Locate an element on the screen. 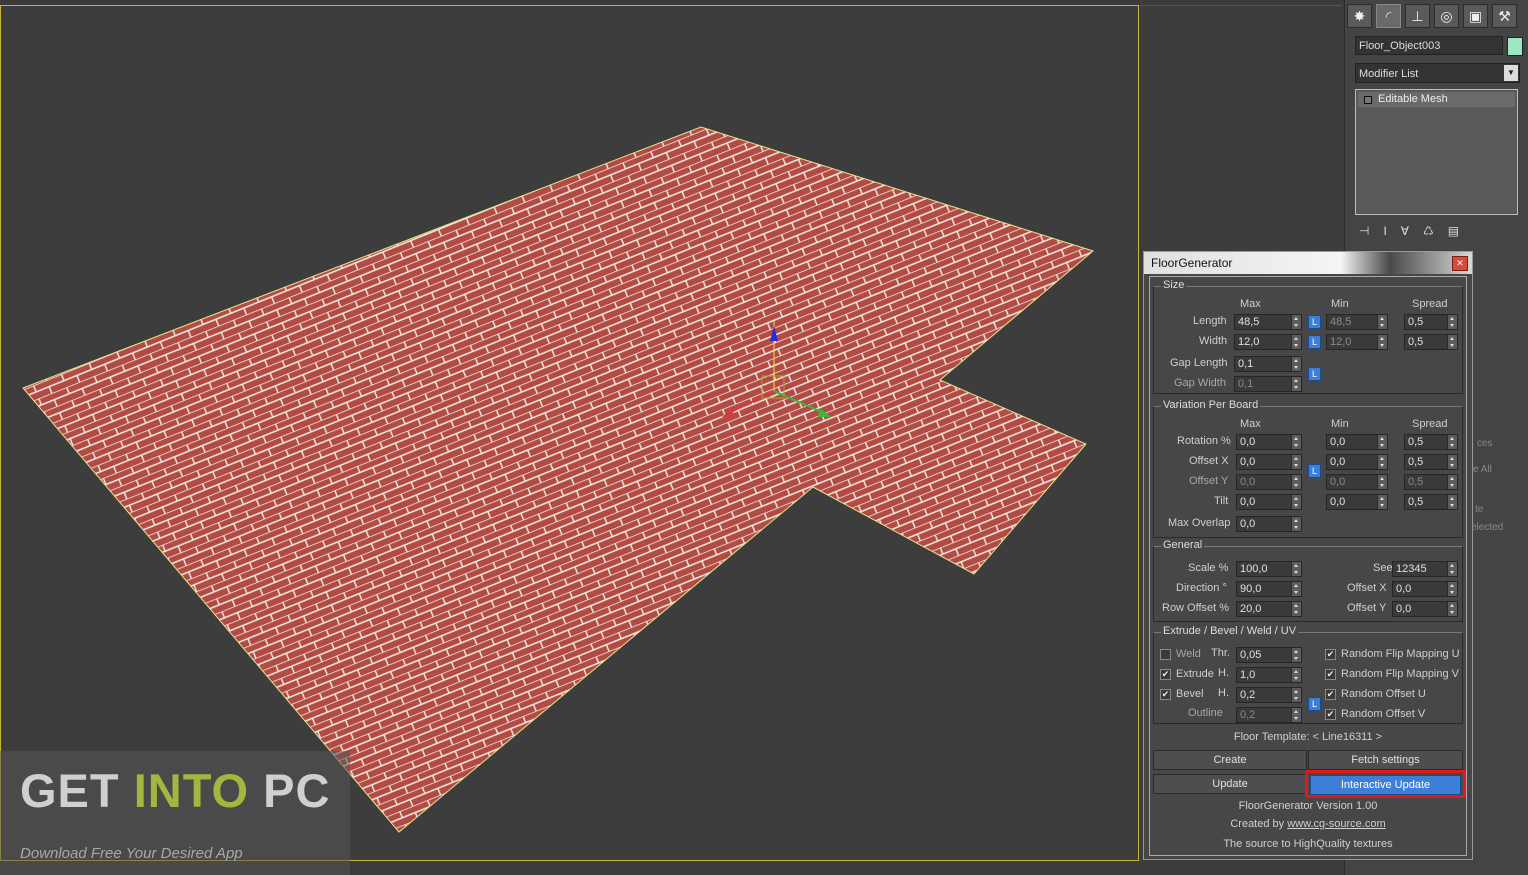 This screenshot has width=1528, height=875. seed-spinner: 12345 is located at coordinates (1425, 569).